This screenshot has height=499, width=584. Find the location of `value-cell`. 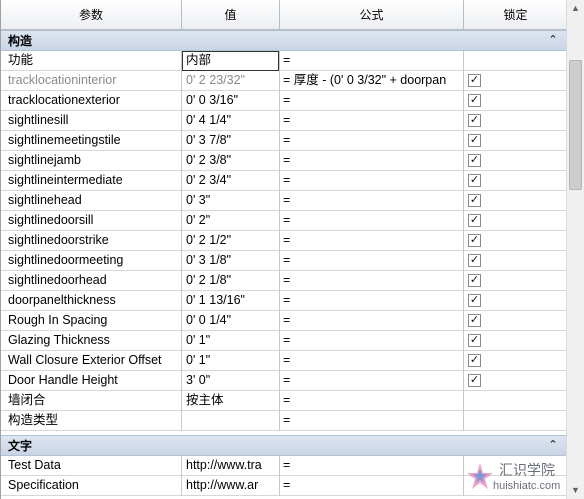

value-cell is located at coordinates (231, 421).